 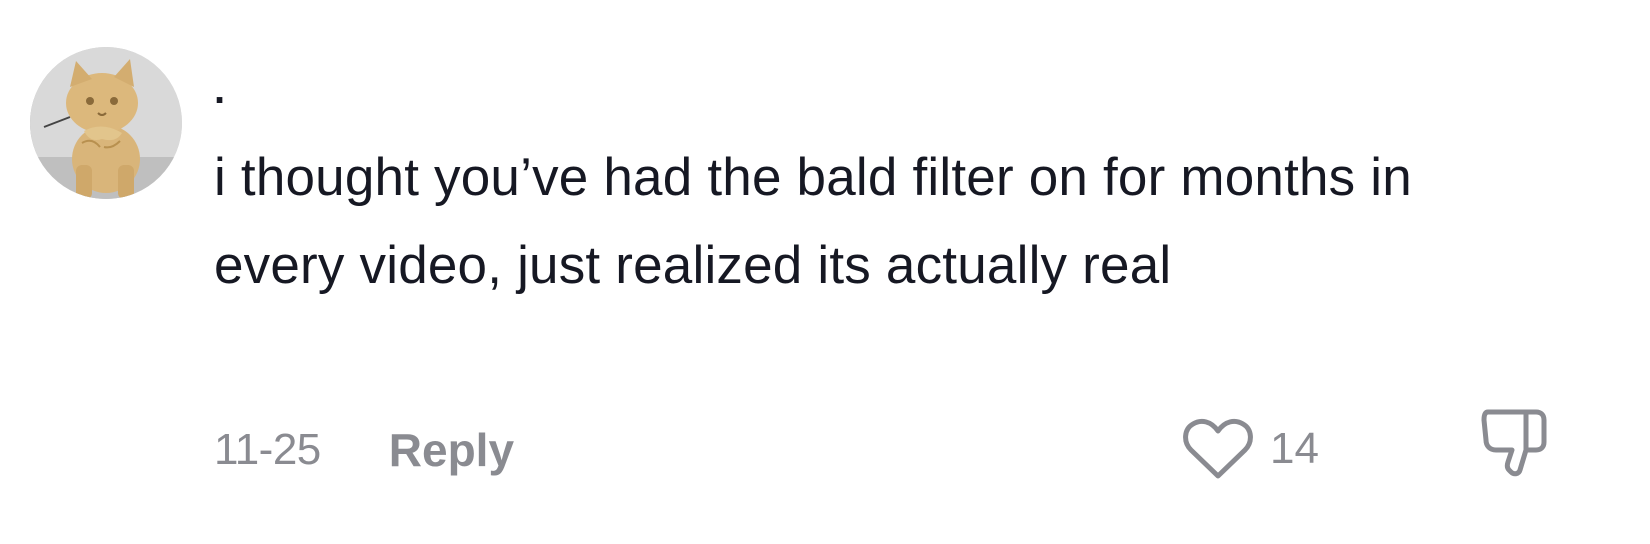 I want to click on username: ., so click(x=219, y=90).